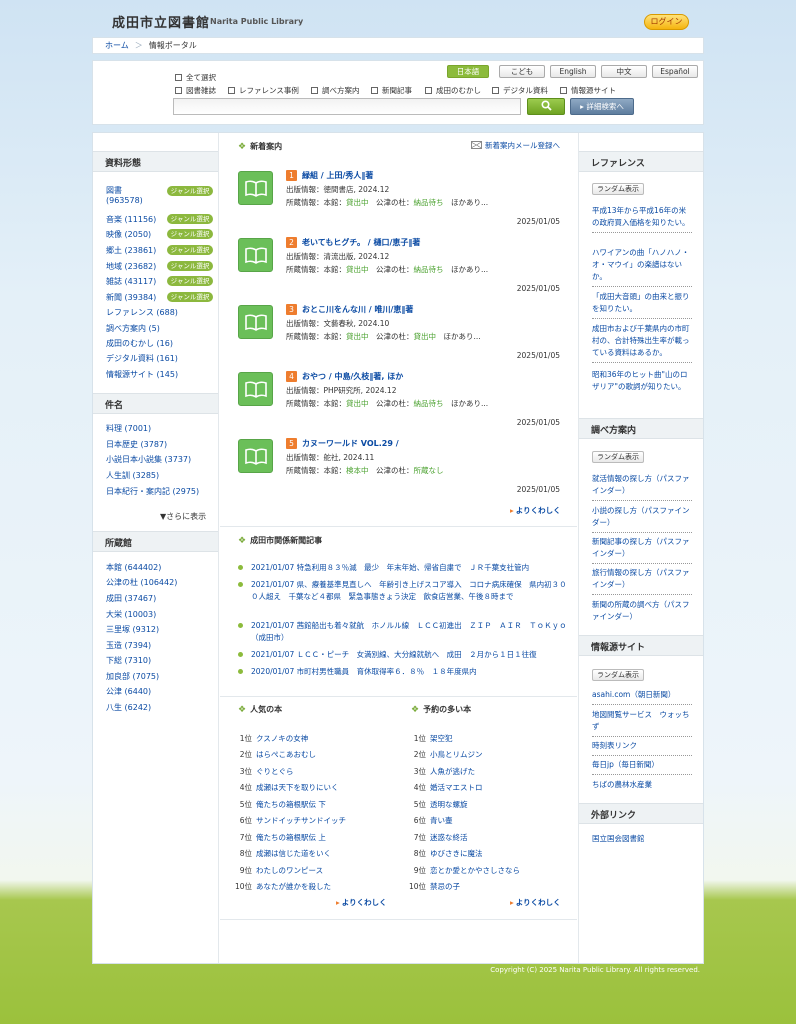 This screenshot has height=1024, width=796. What do you see at coordinates (293, 853) in the screenshot?
I see `ranking-title-link: 成瀬は信じた道をいく` at bounding box center [293, 853].